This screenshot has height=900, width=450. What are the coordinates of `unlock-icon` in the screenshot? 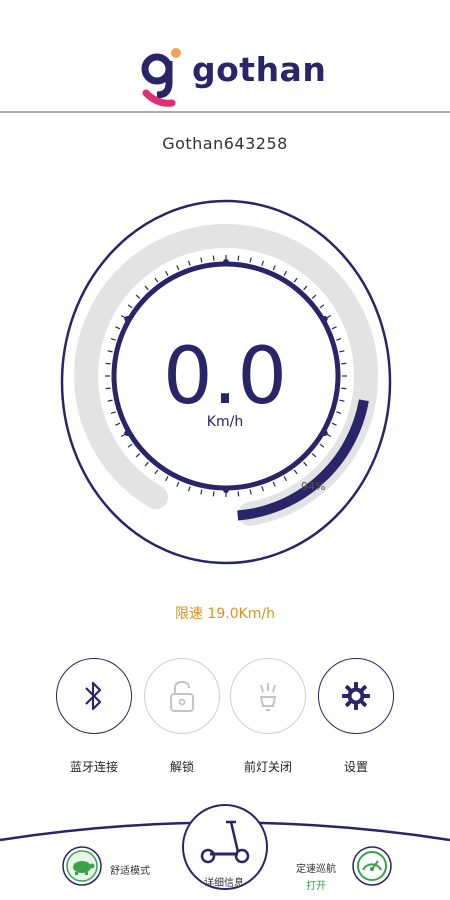 It's located at (182, 696).